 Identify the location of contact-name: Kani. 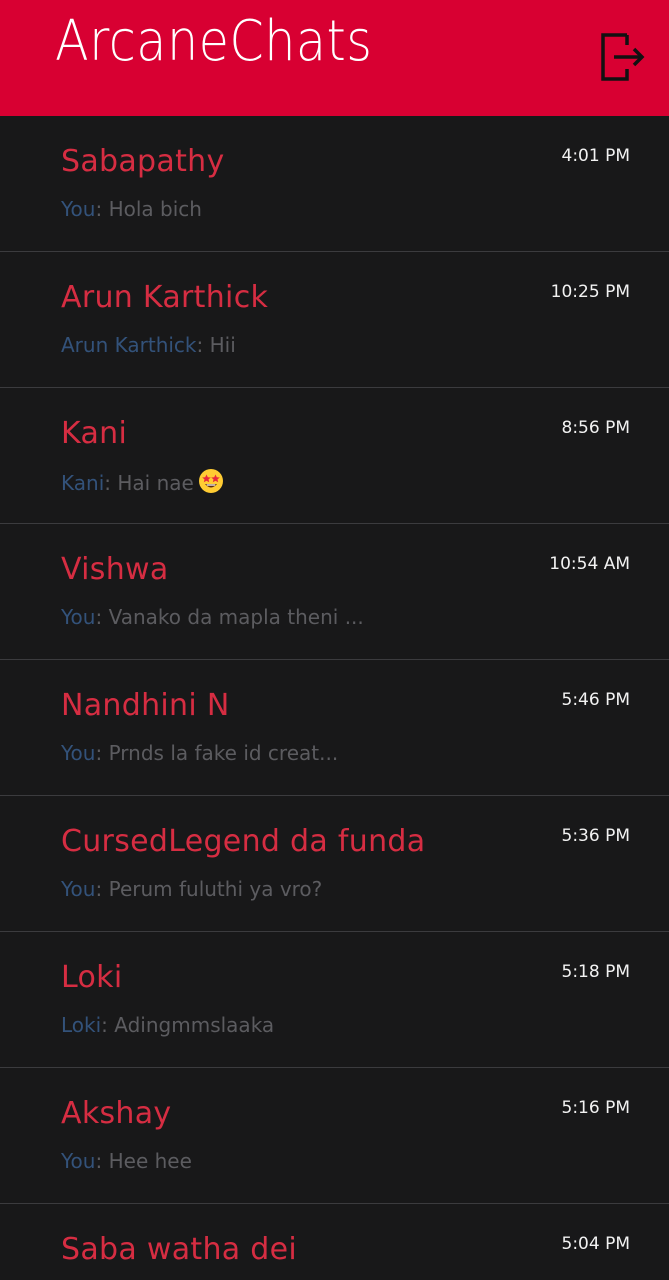
(94, 433).